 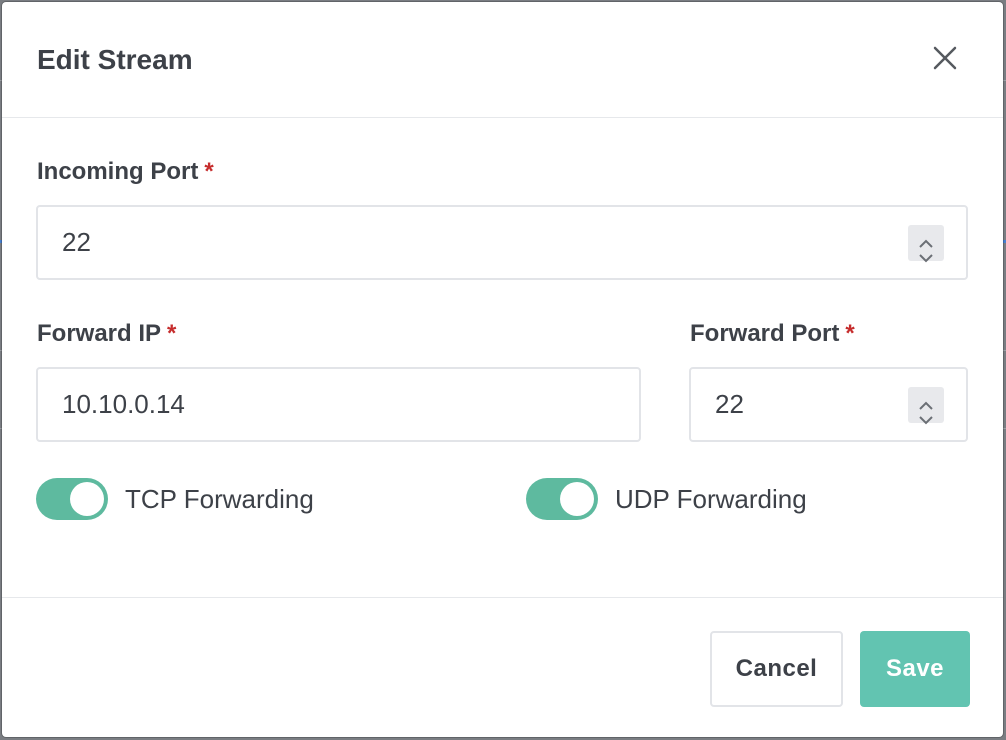 What do you see at coordinates (765, 333) in the screenshot?
I see `forward-port-label-text: Forward Port` at bounding box center [765, 333].